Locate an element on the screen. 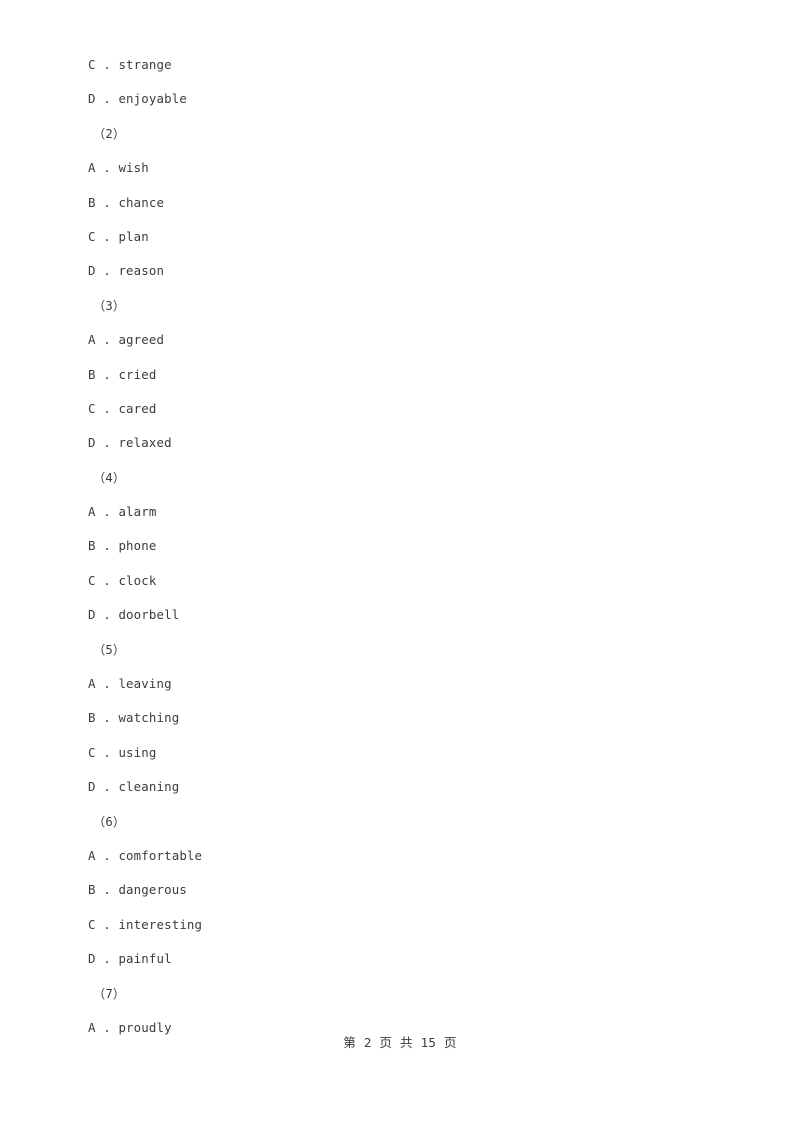 The height and width of the screenshot is (1132, 800). page-footer: 第 2 页 共 15 页 is located at coordinates (400, 1042).